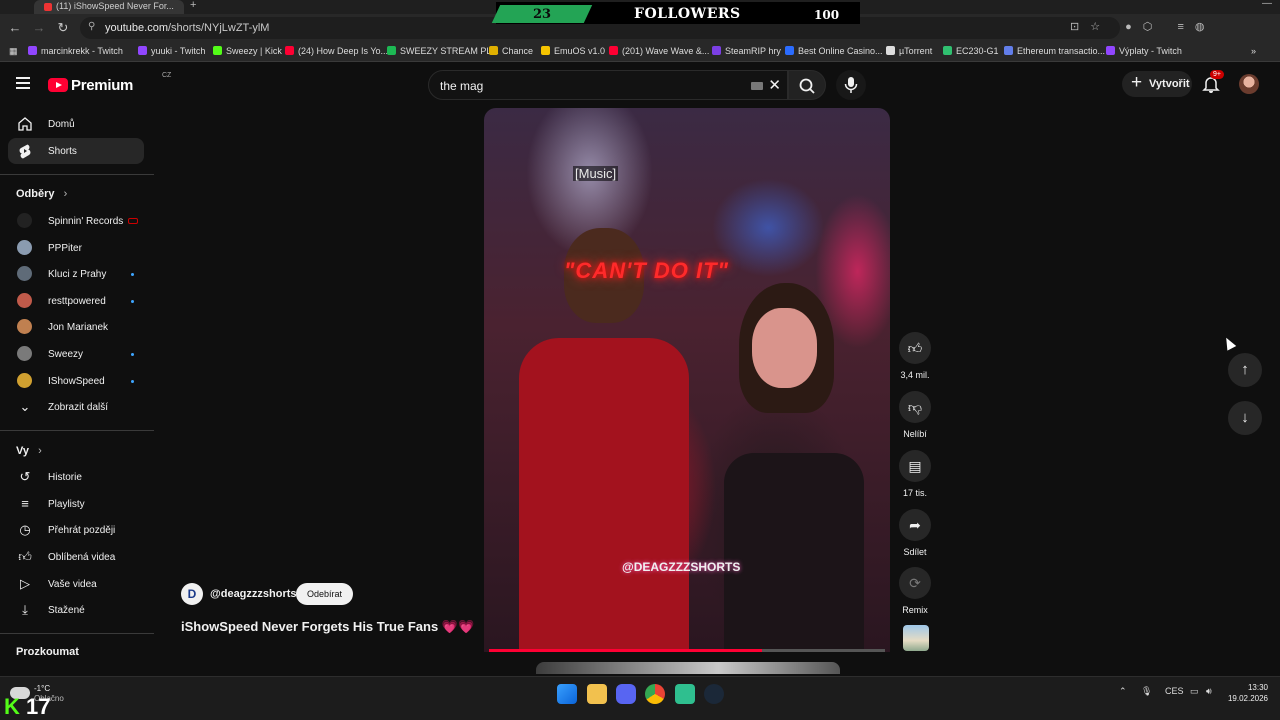 The image size is (1280, 720). What do you see at coordinates (82, 530) in the screenshot?
I see `sidebar-item-label: Přehrát později` at bounding box center [82, 530].